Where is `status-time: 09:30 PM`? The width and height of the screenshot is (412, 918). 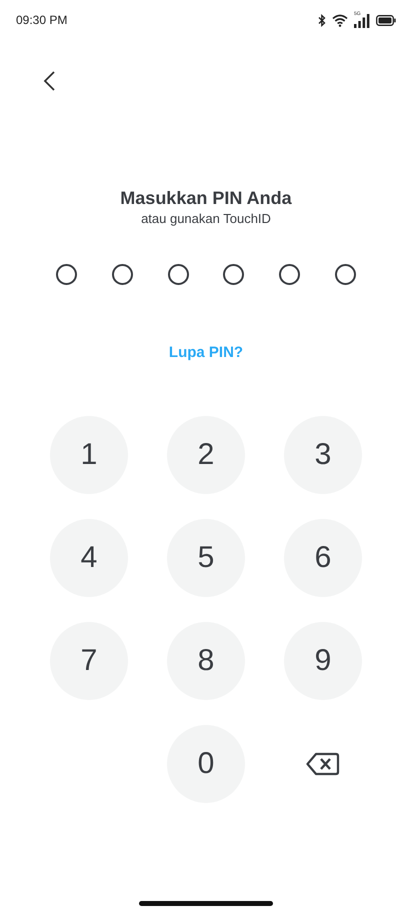 status-time: 09:30 PM is located at coordinates (42, 20).